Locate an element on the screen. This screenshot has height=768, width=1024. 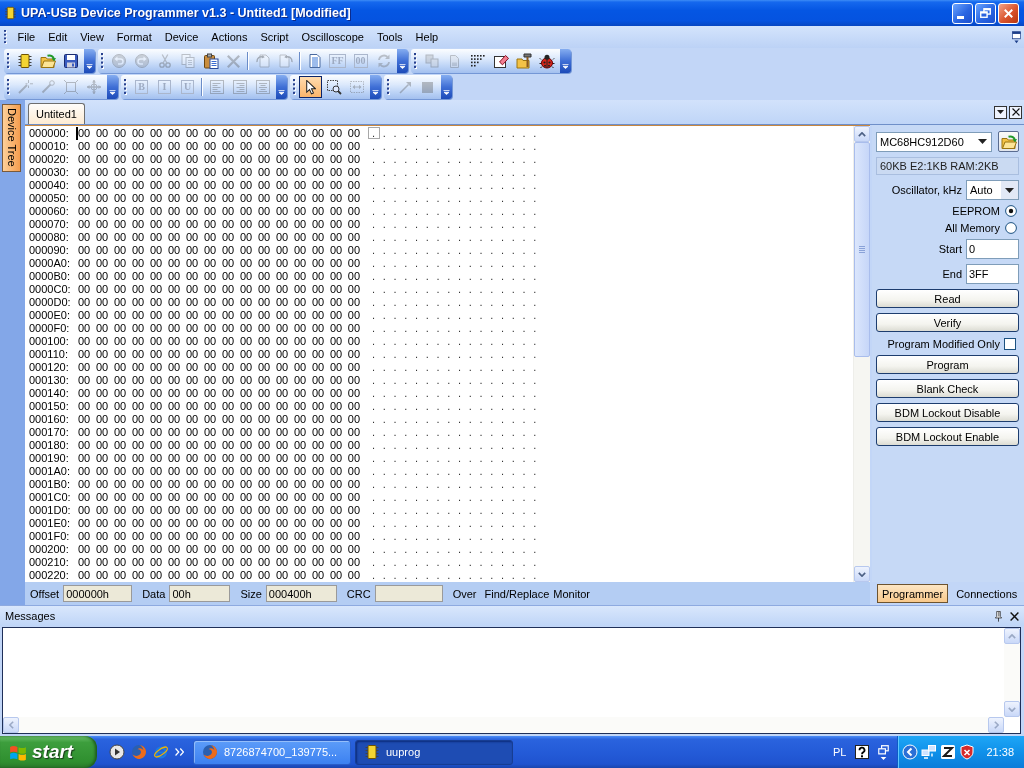
action-button: Blank Check is located at coordinates (947, 388).